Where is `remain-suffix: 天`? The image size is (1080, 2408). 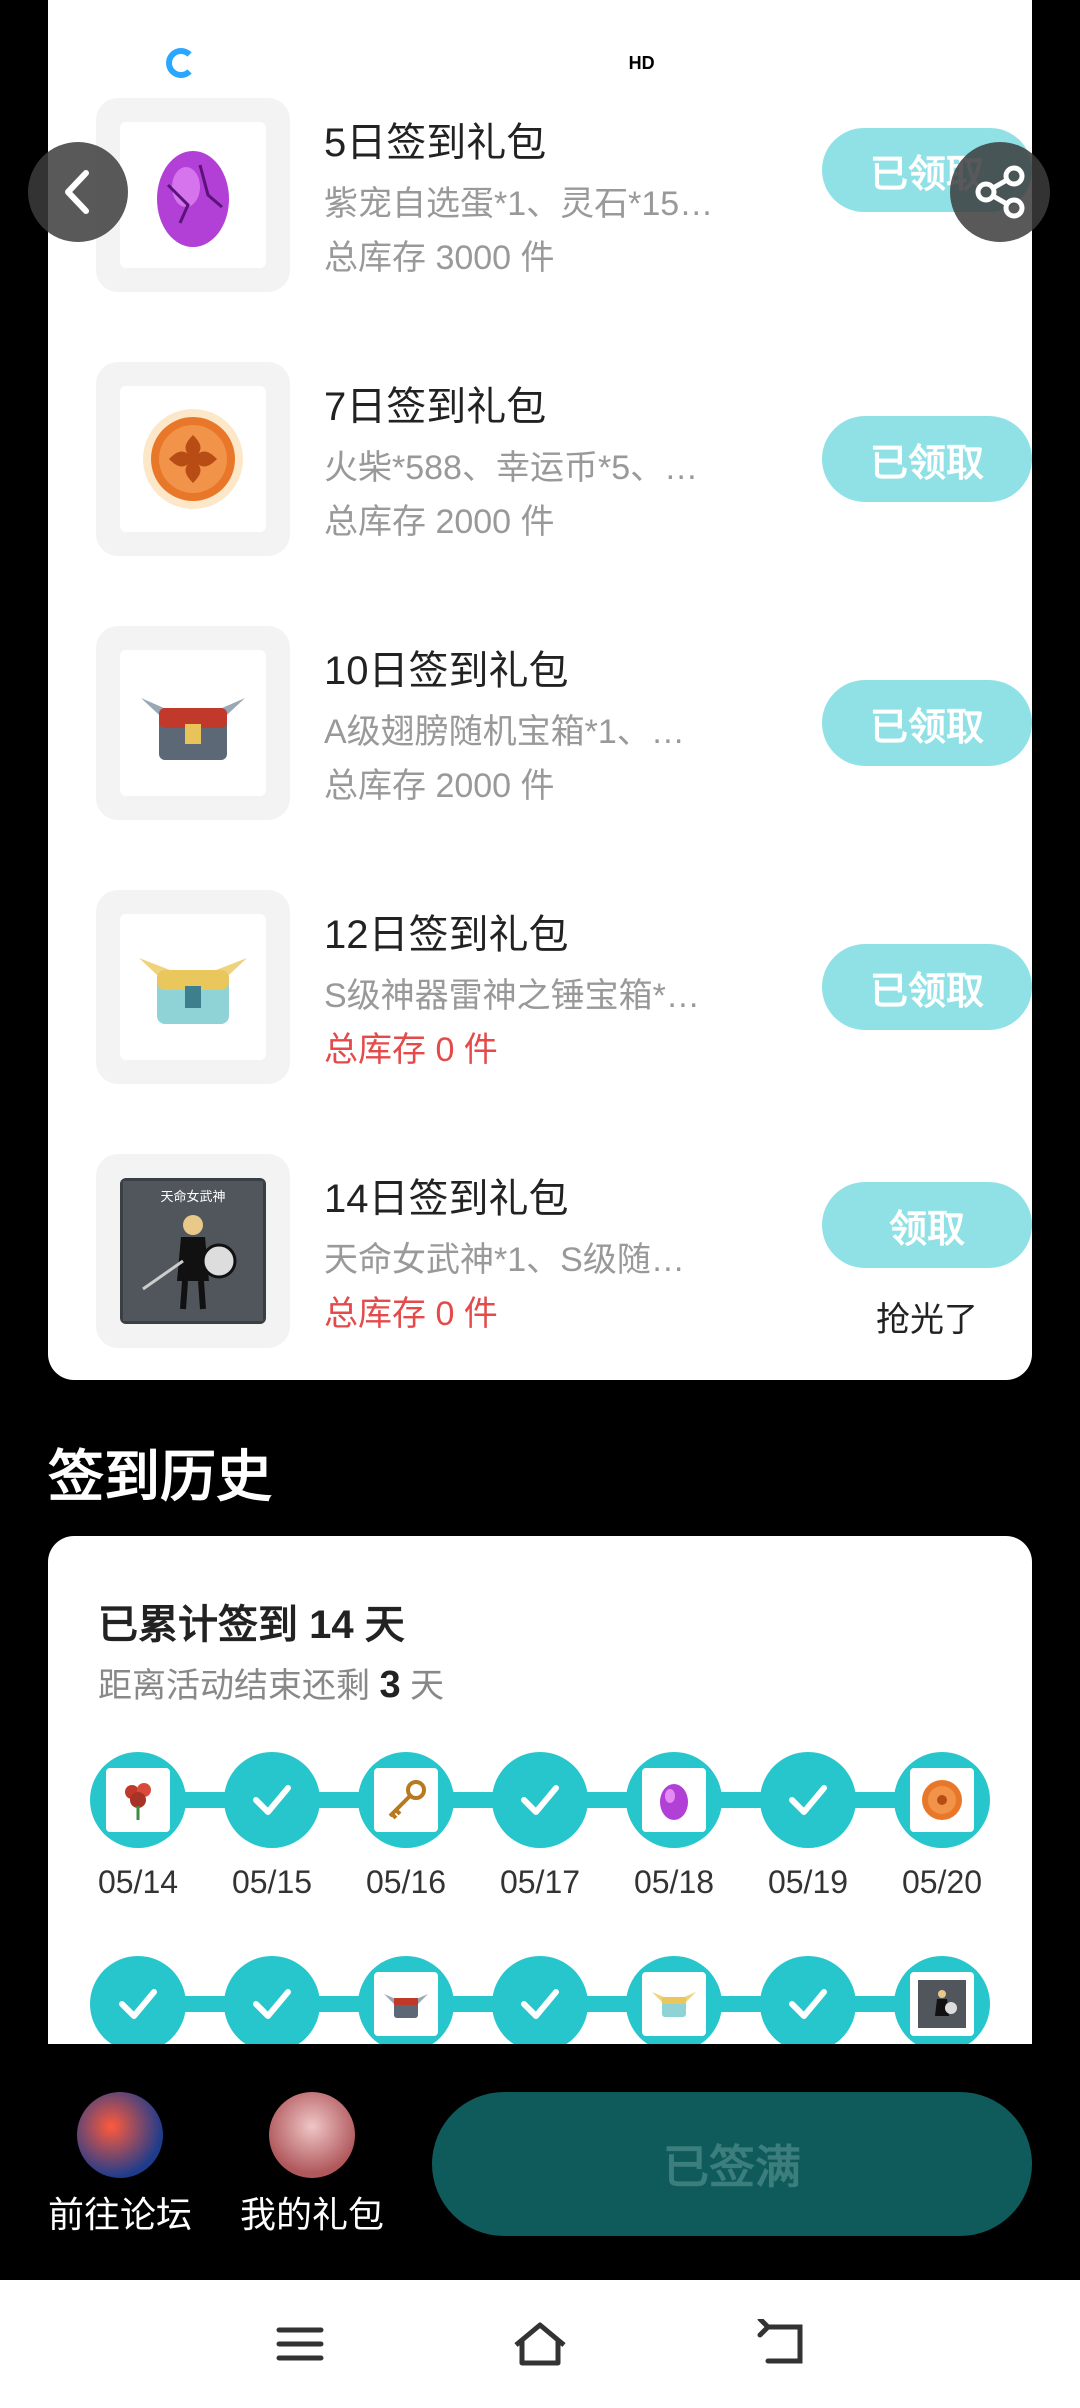
remain-suffix: 天 is located at coordinates (427, 1686).